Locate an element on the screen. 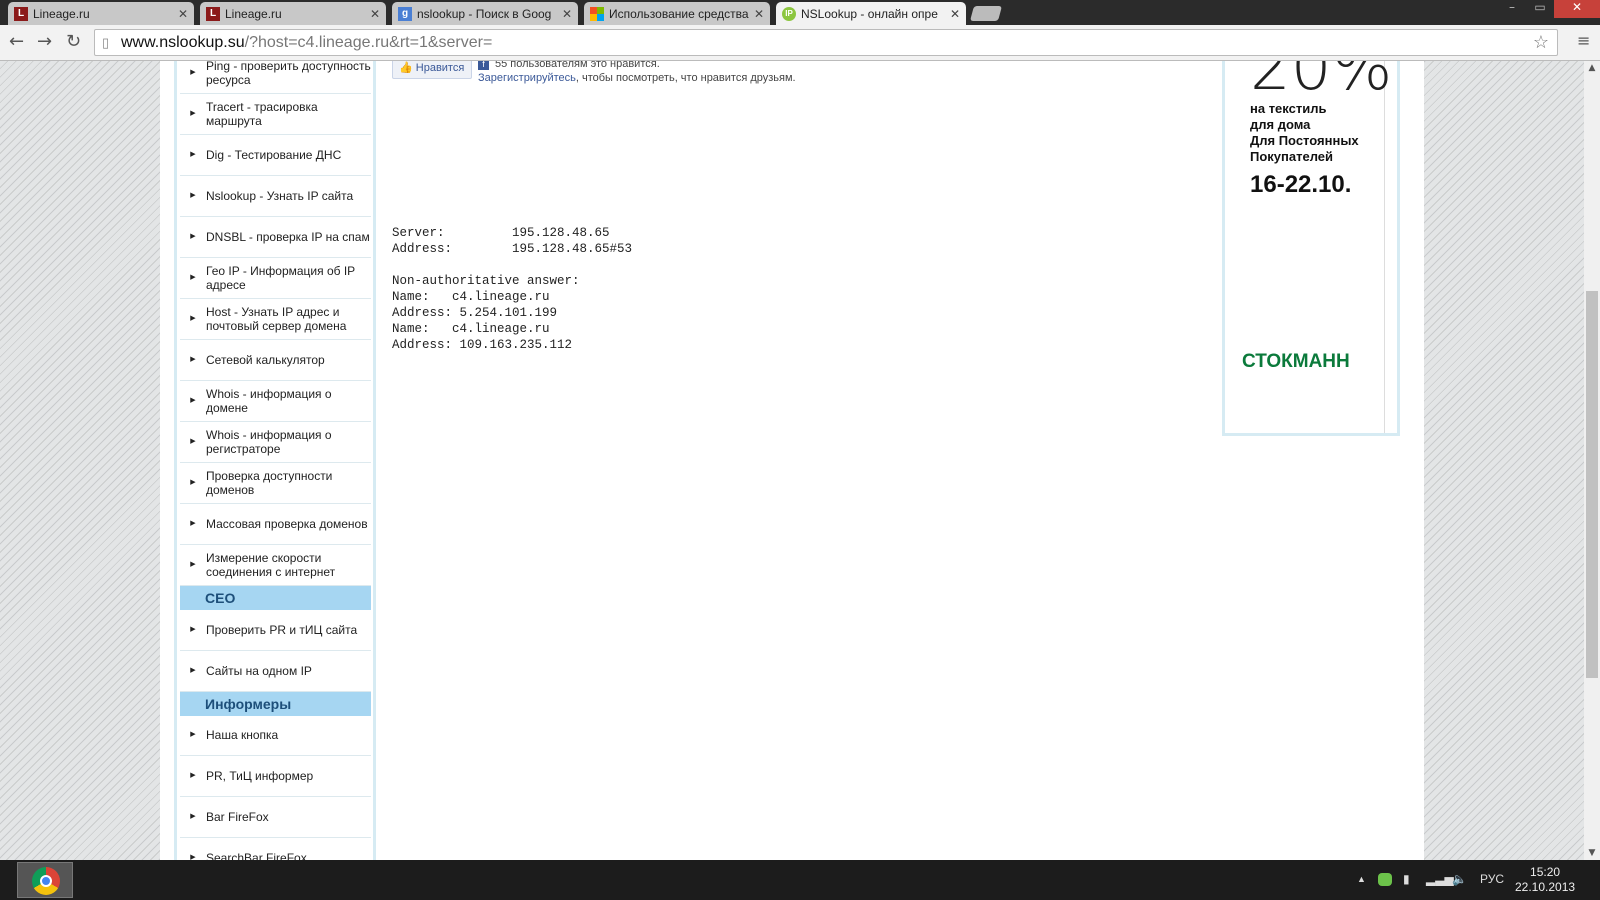 The height and width of the screenshot is (900, 1600). sidebar-item: ▶ Whois - информация о домене is located at coordinates (275, 401).